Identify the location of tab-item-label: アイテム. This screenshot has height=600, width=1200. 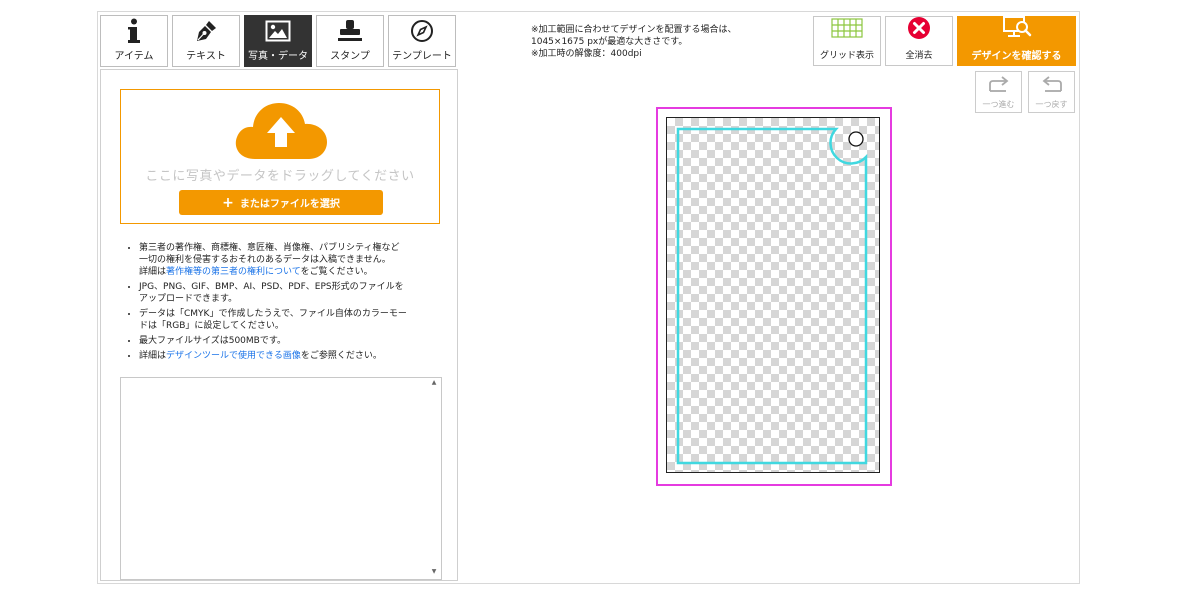
(134, 56).